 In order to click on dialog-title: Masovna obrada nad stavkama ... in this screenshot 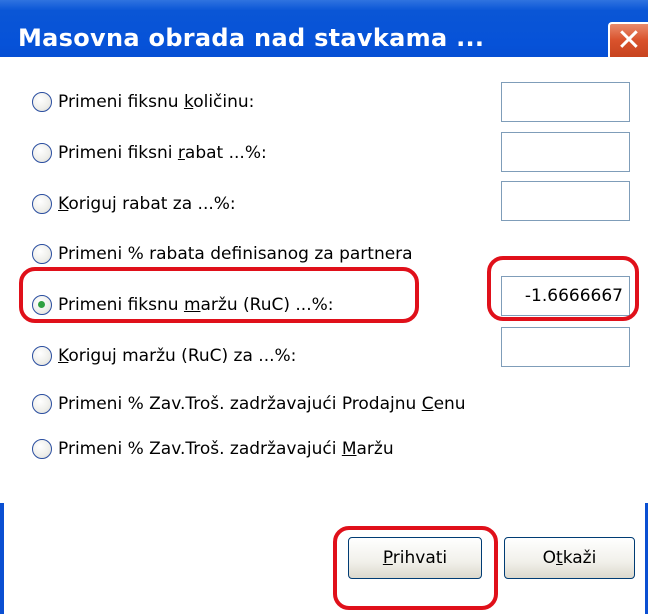, I will do `click(251, 38)`.